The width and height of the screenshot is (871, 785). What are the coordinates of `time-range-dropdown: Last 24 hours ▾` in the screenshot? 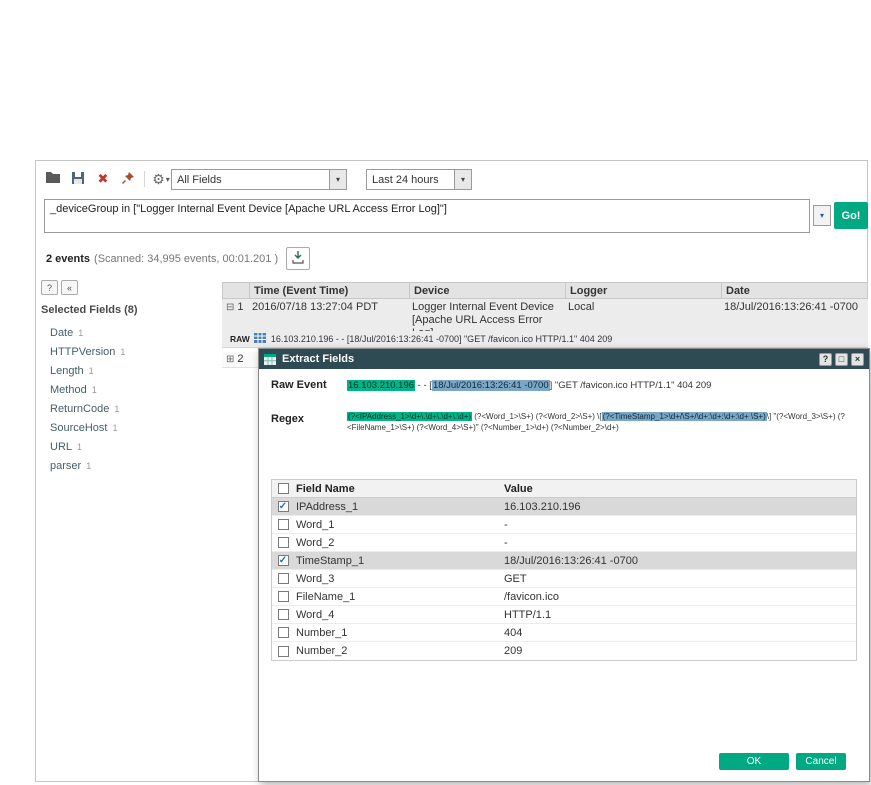 It's located at (419, 179).